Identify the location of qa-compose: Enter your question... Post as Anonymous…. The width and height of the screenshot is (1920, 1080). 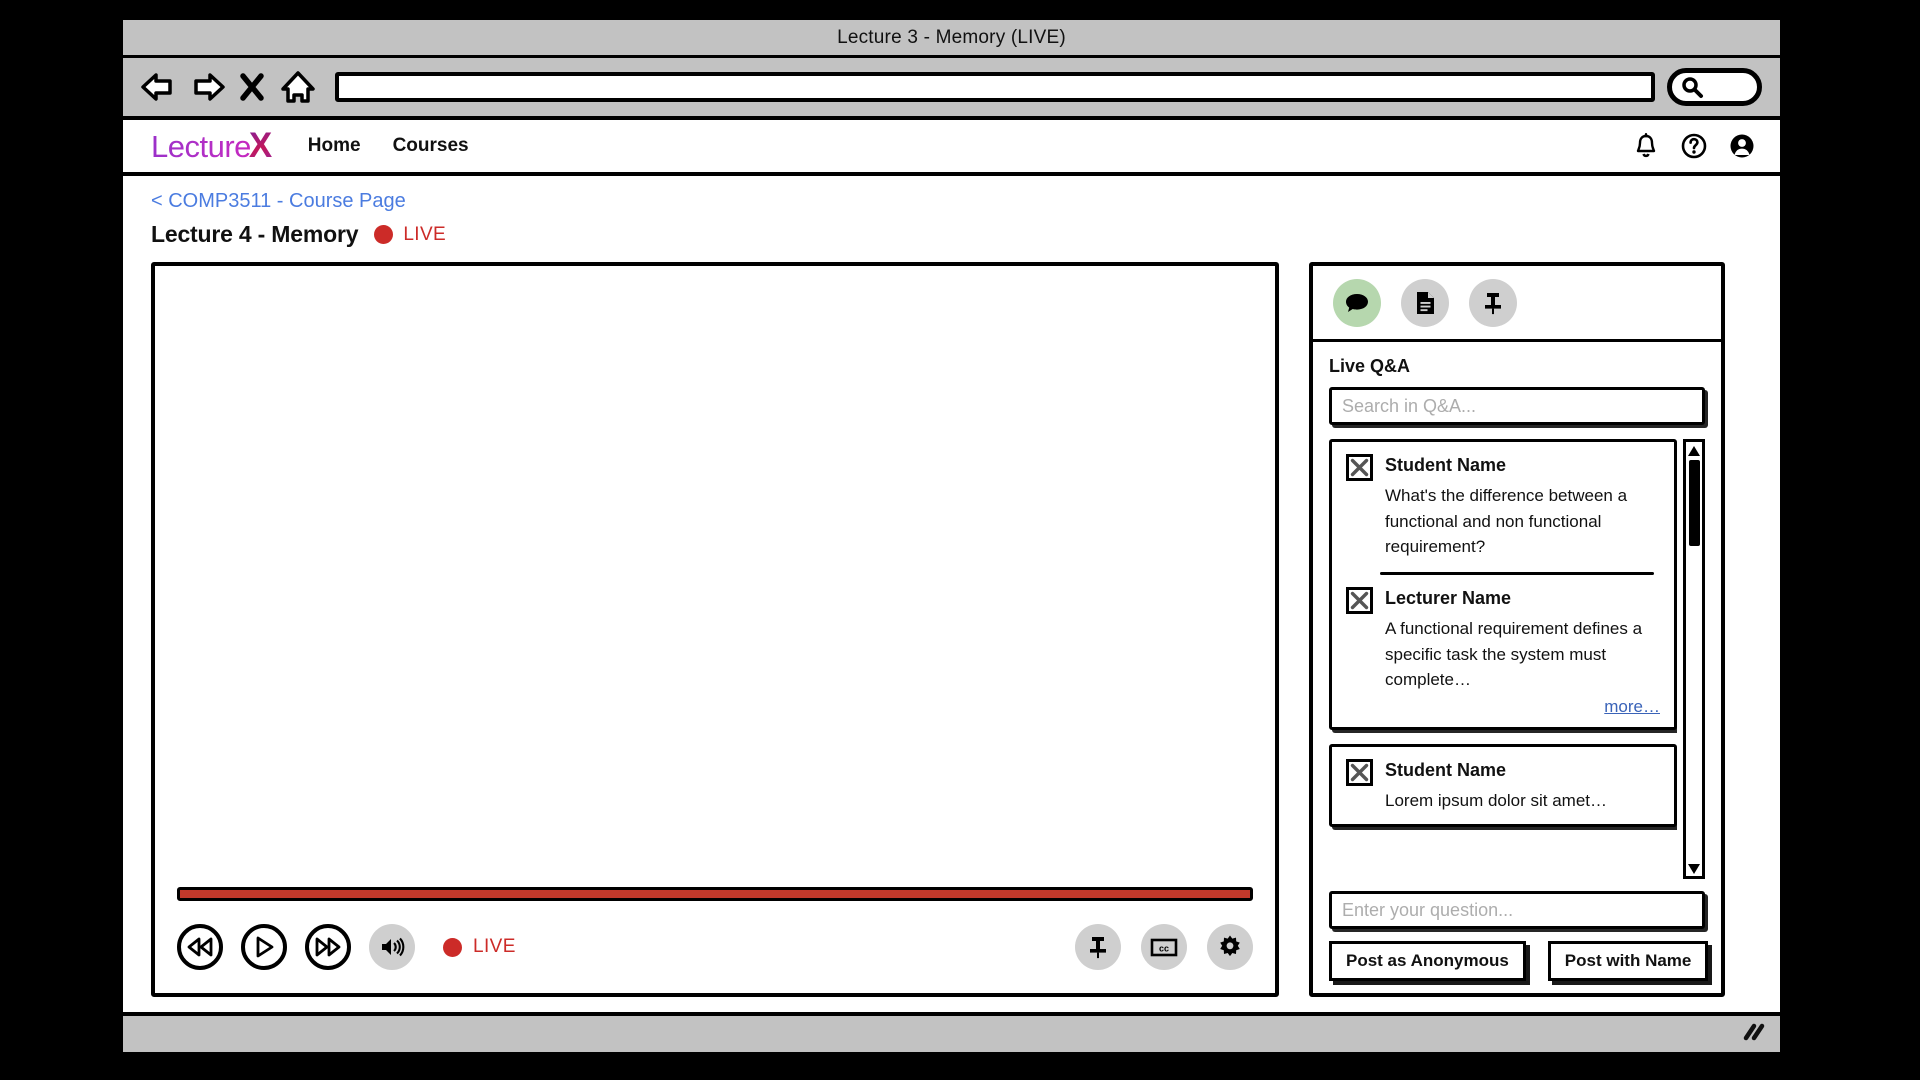
(1519, 936).